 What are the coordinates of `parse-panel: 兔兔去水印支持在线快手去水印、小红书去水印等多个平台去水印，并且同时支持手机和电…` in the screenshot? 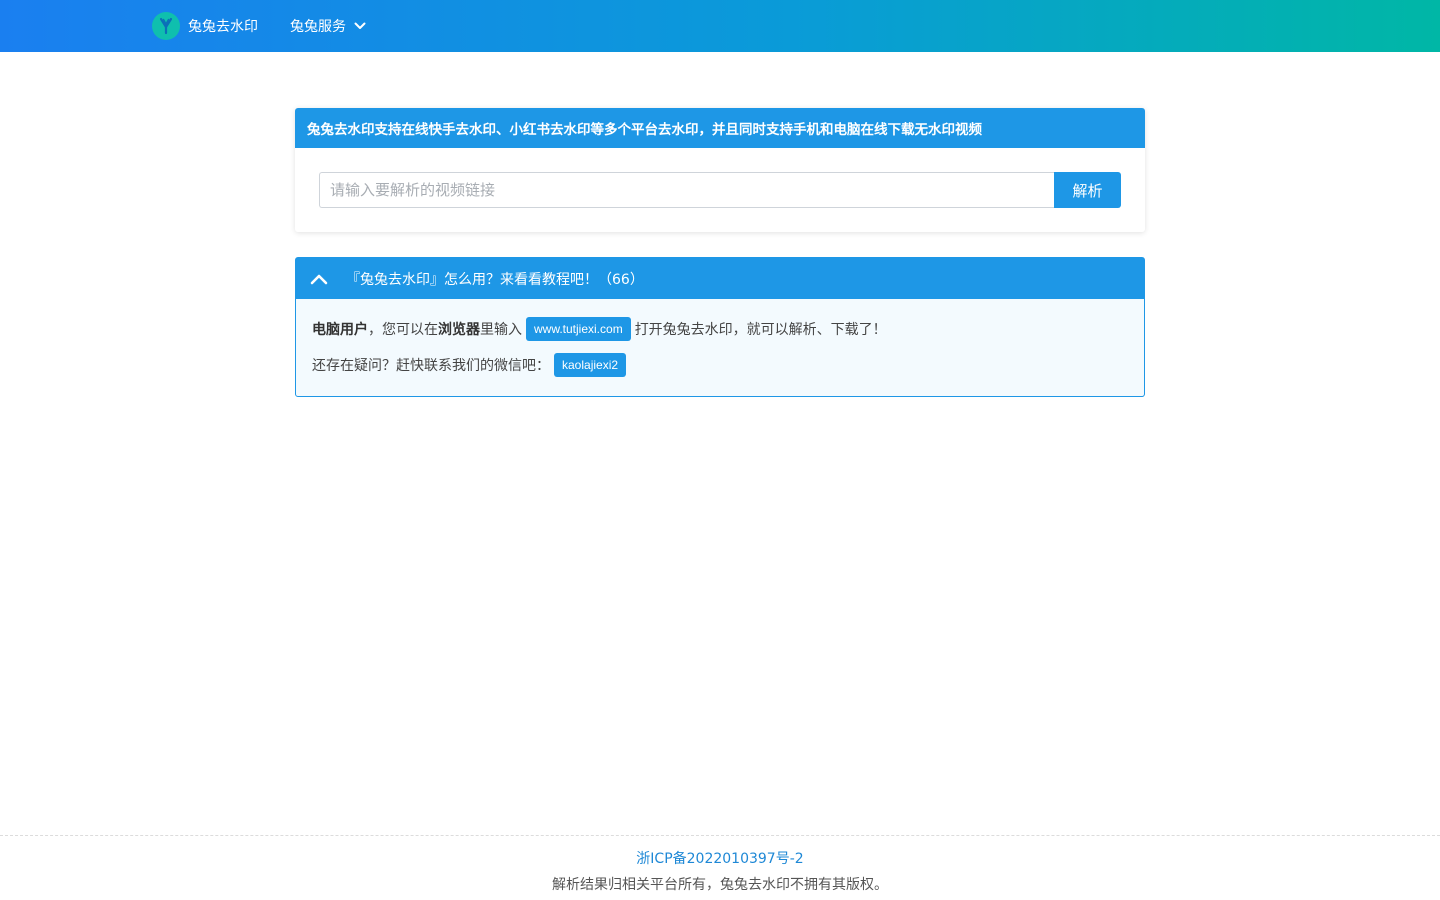 It's located at (720, 170).